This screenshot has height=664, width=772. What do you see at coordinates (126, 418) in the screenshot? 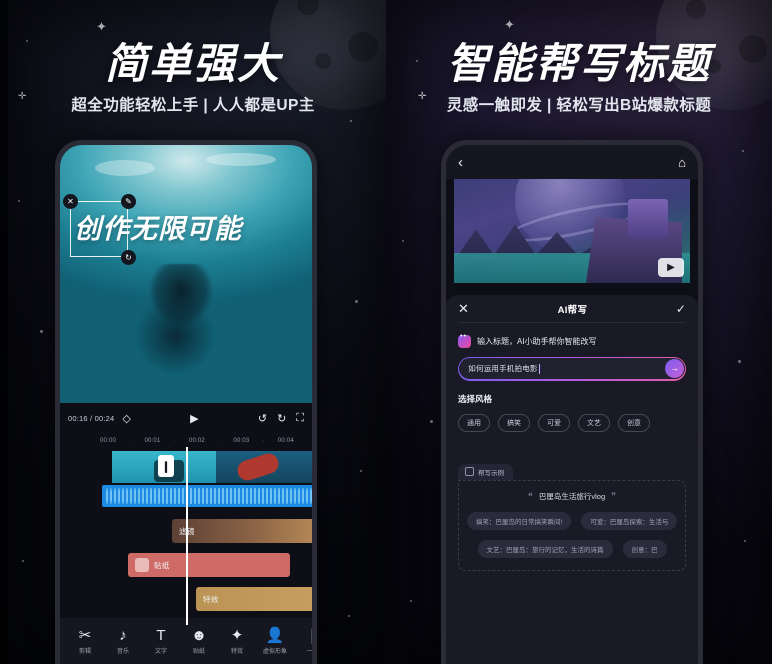
I see `keyframe-icon: ◇` at bounding box center [126, 418].